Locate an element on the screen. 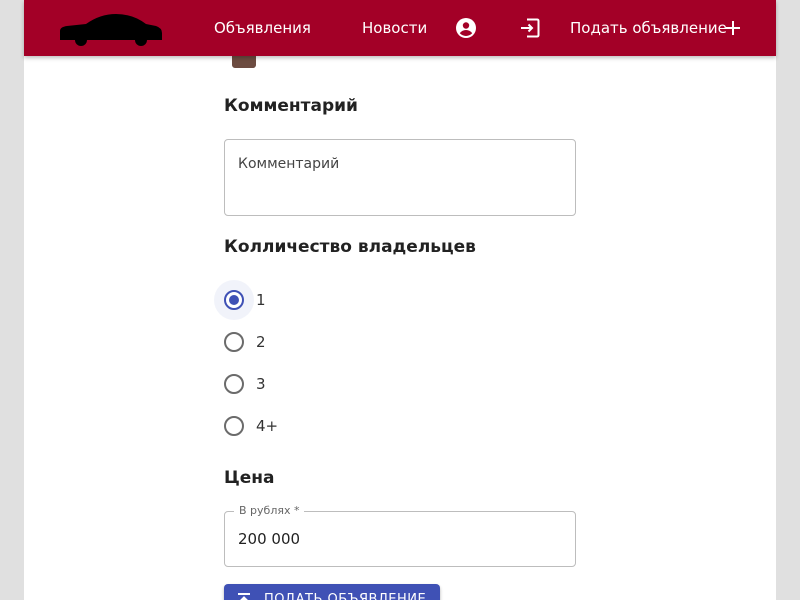 This screenshot has width=800, height=600. radio-label: 3 is located at coordinates (261, 384).